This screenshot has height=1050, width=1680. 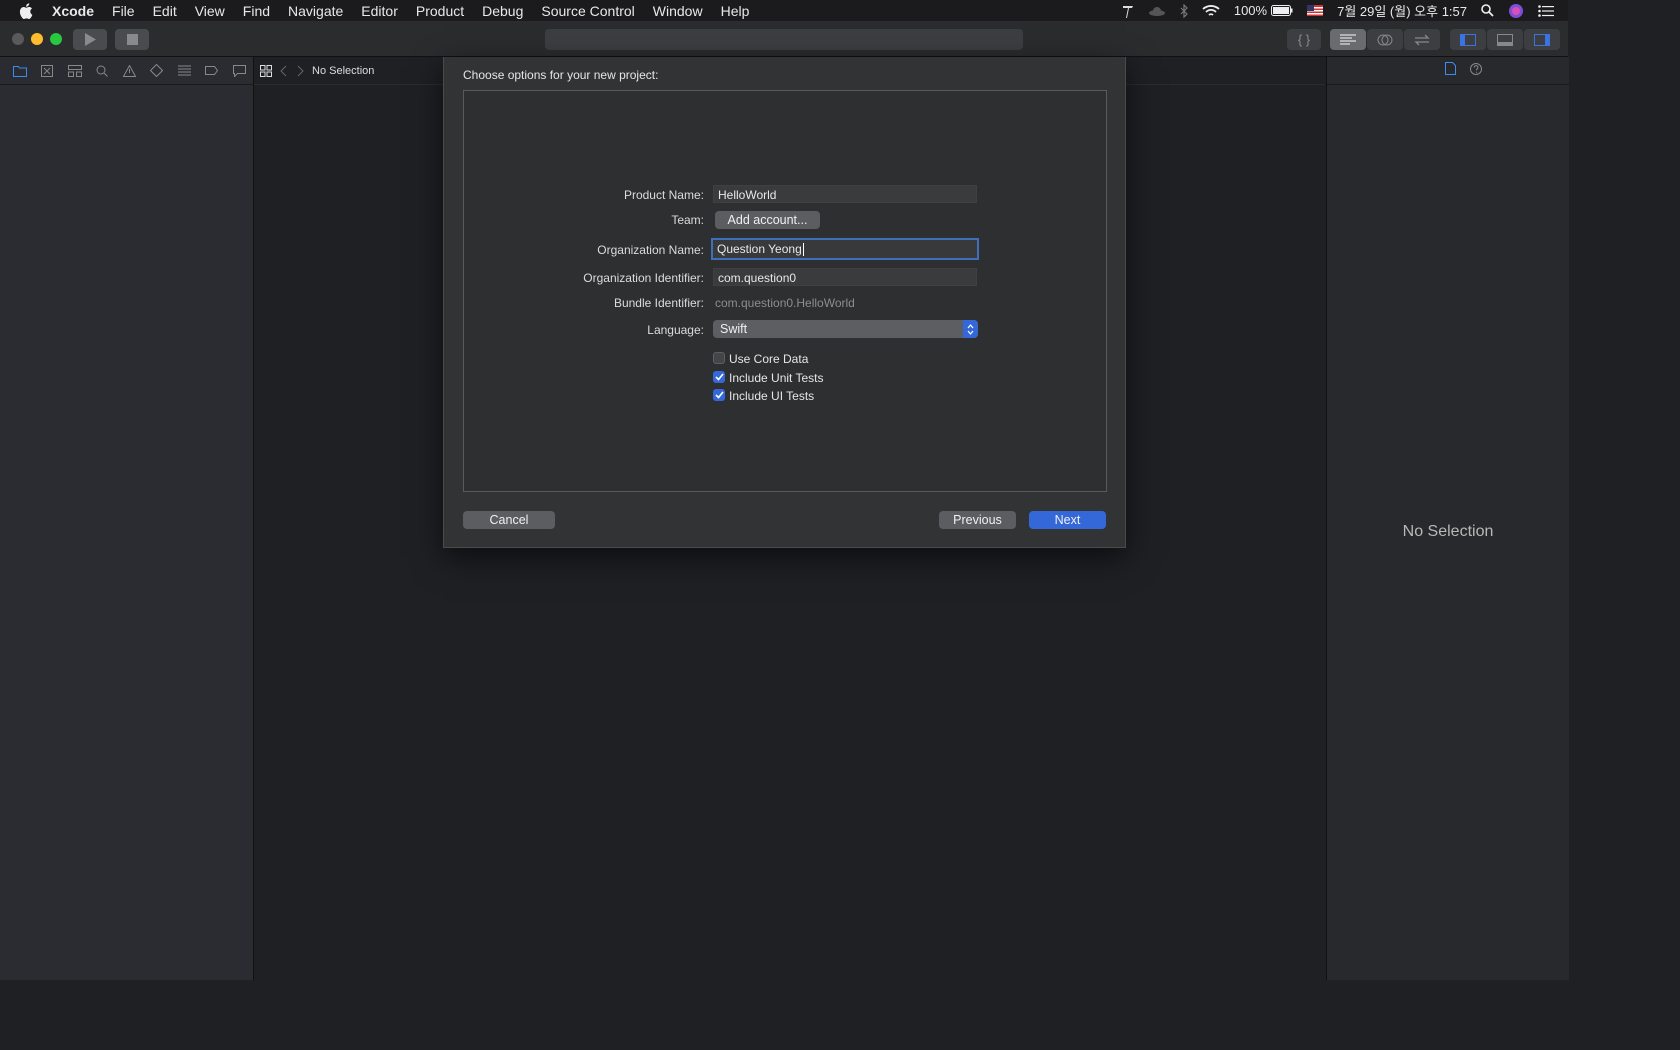 I want to click on bottom-panel-icon, so click(x=1505, y=39).